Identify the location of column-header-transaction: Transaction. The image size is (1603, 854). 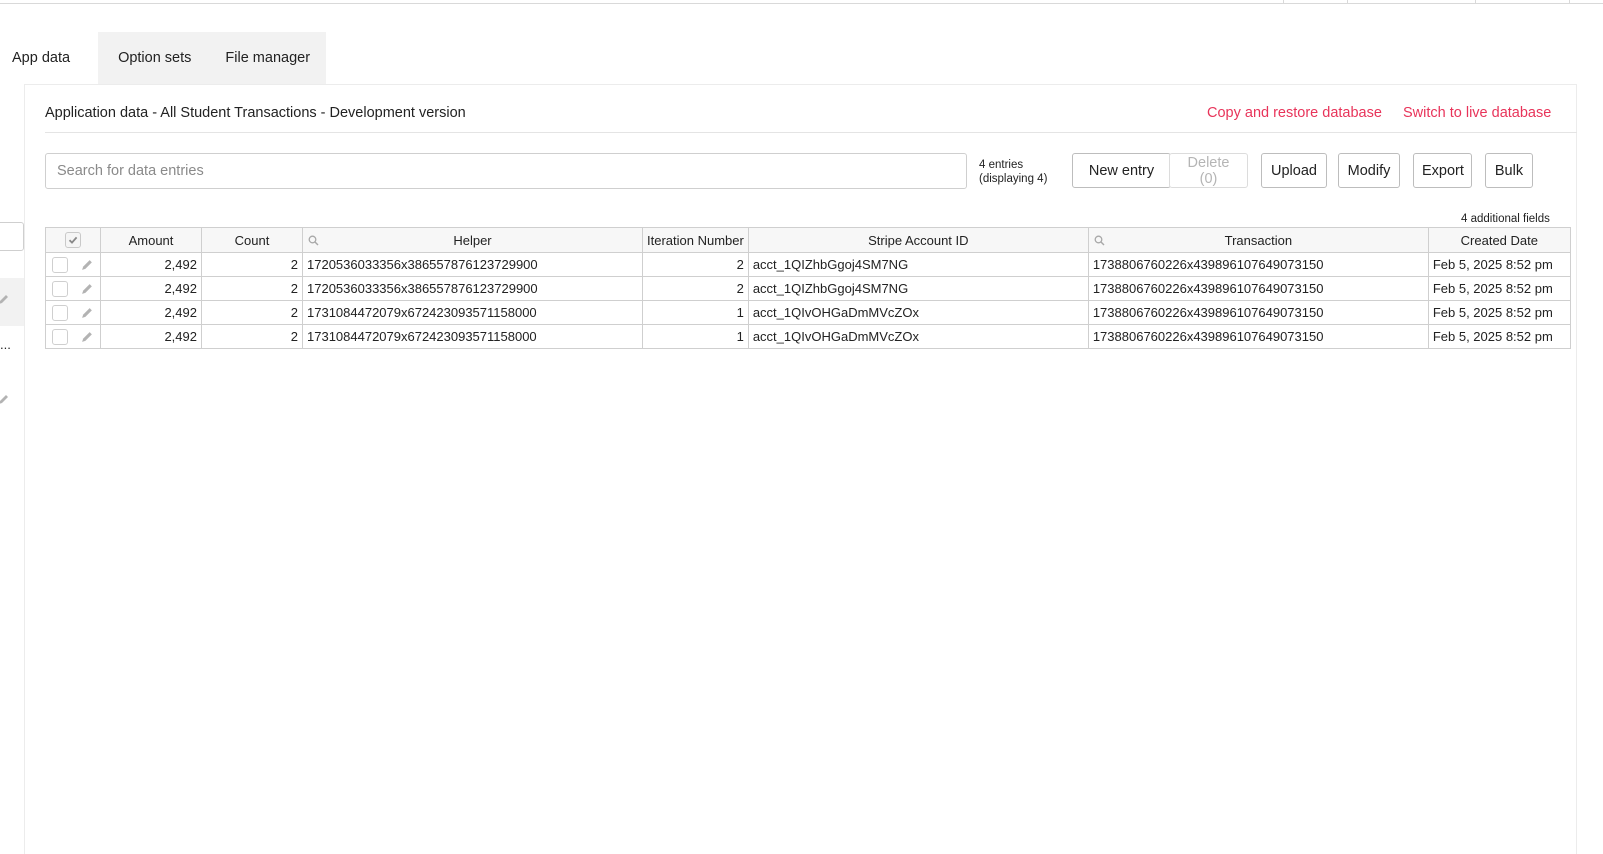
(1258, 240).